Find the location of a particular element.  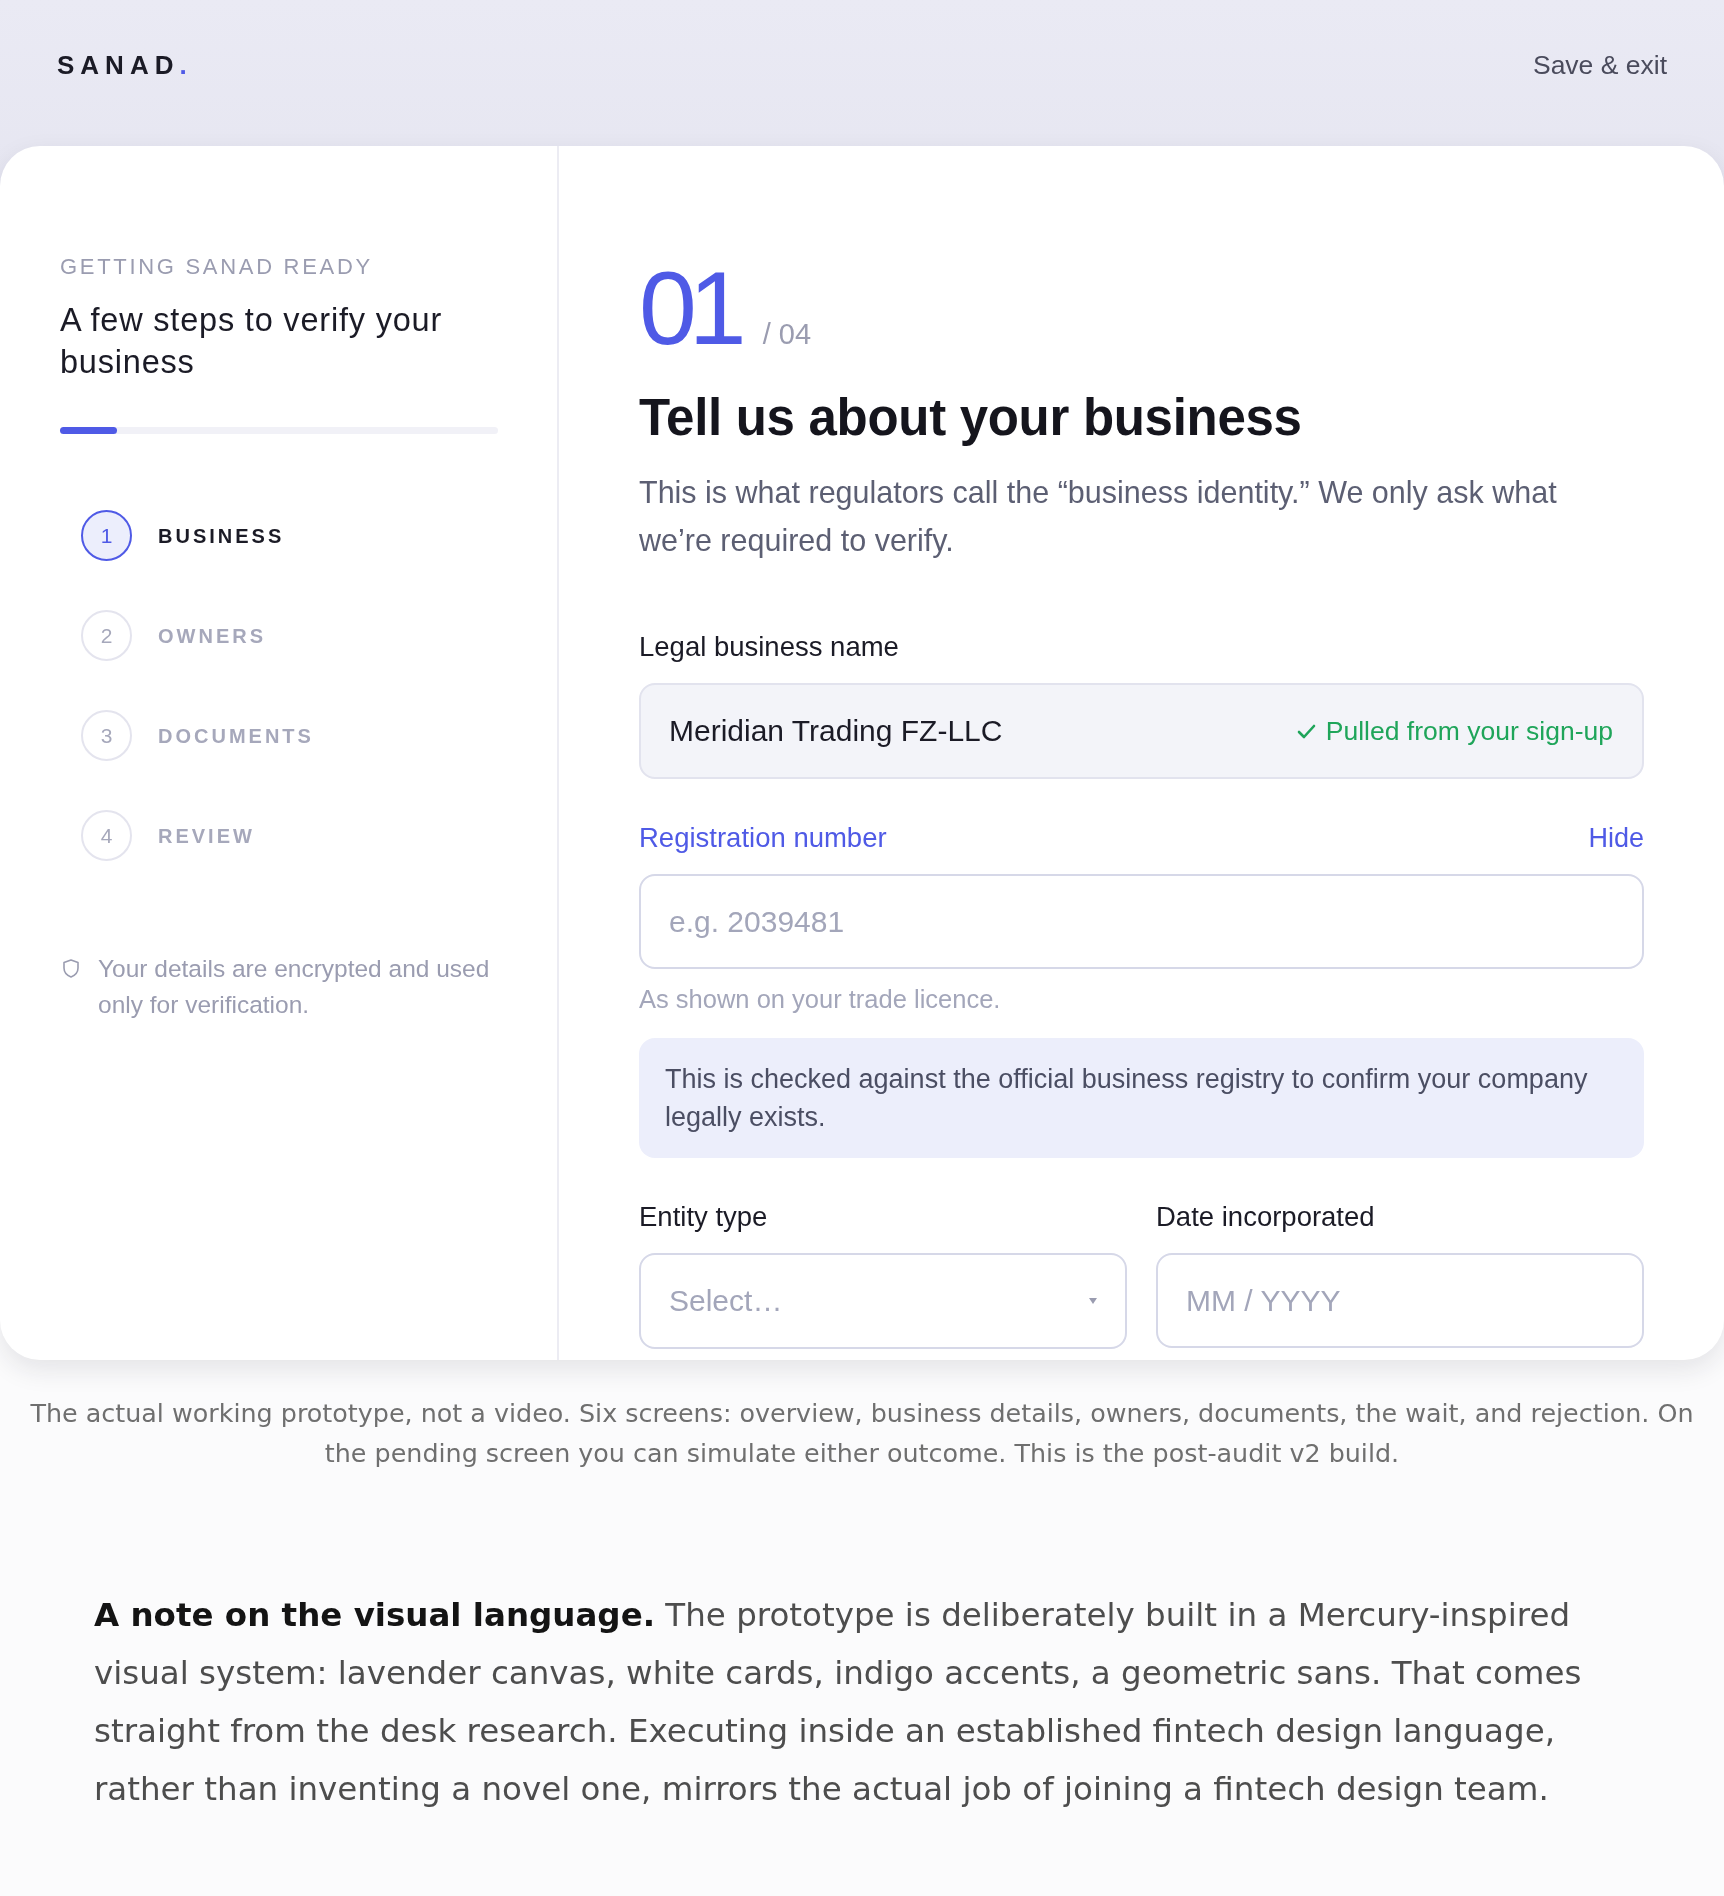

step-number: 1 is located at coordinates (106, 535).